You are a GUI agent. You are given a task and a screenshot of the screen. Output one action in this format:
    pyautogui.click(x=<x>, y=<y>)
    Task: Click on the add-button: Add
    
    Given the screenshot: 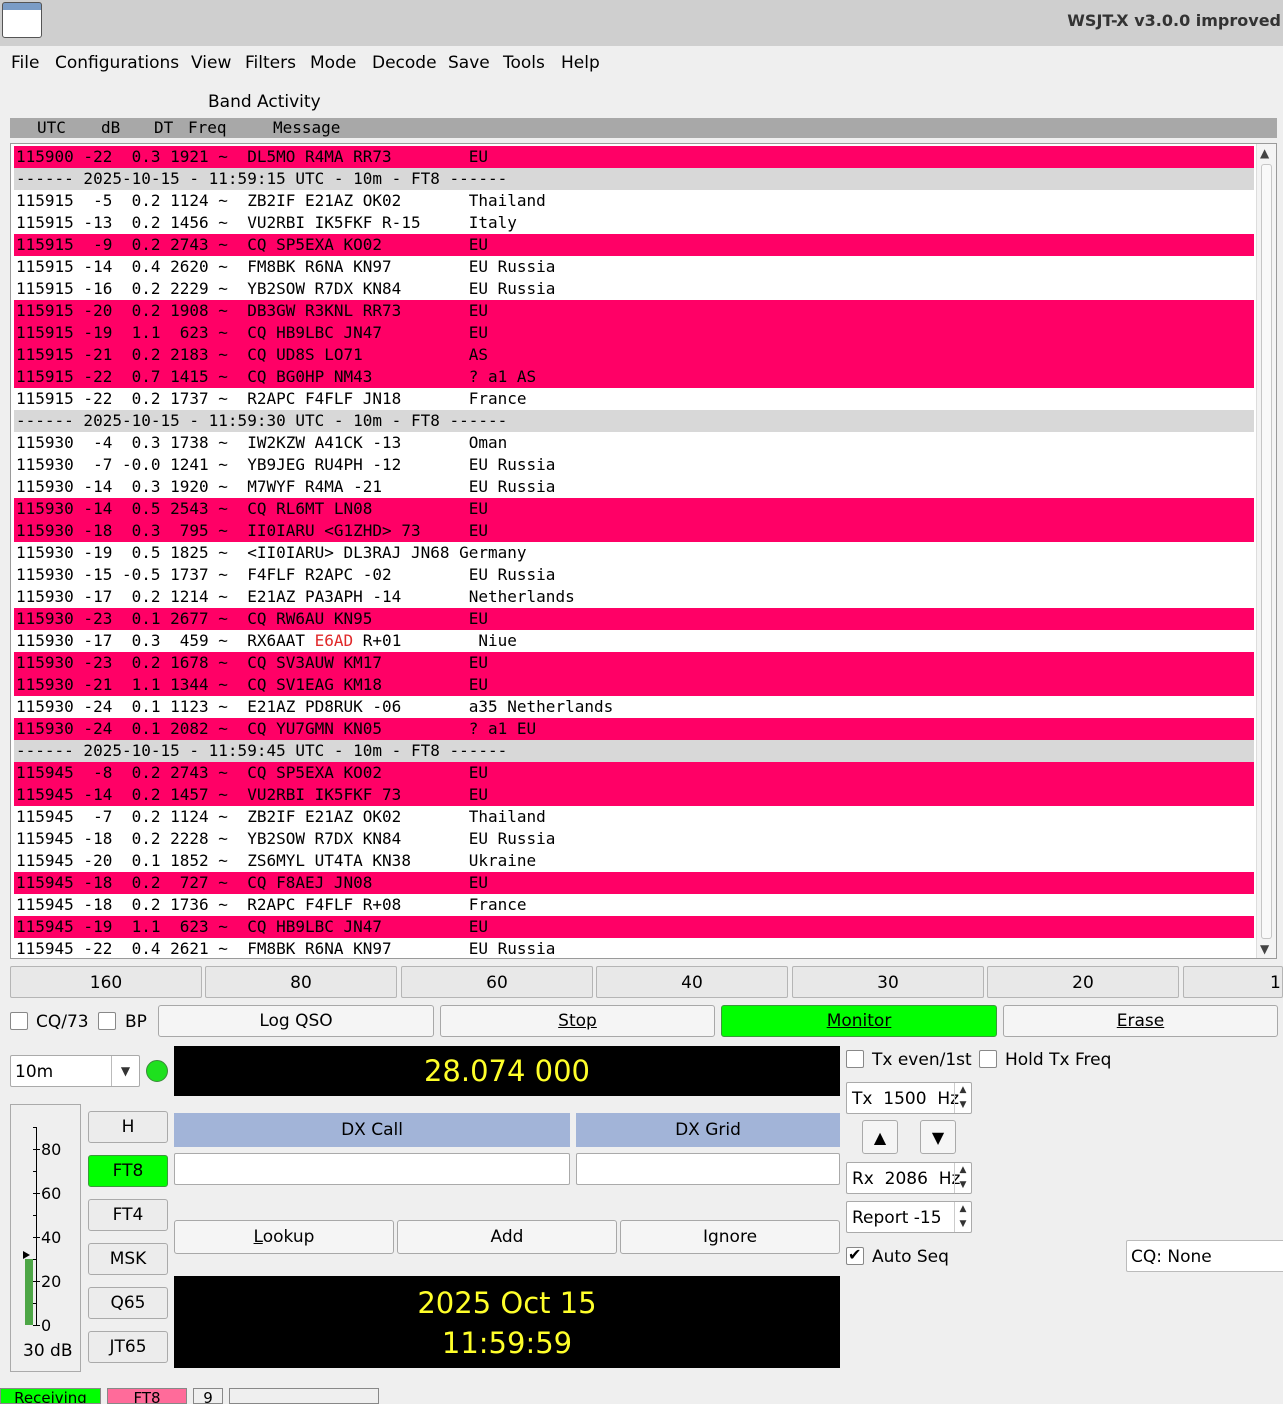 What is the action you would take?
    pyautogui.click(x=507, y=1237)
    